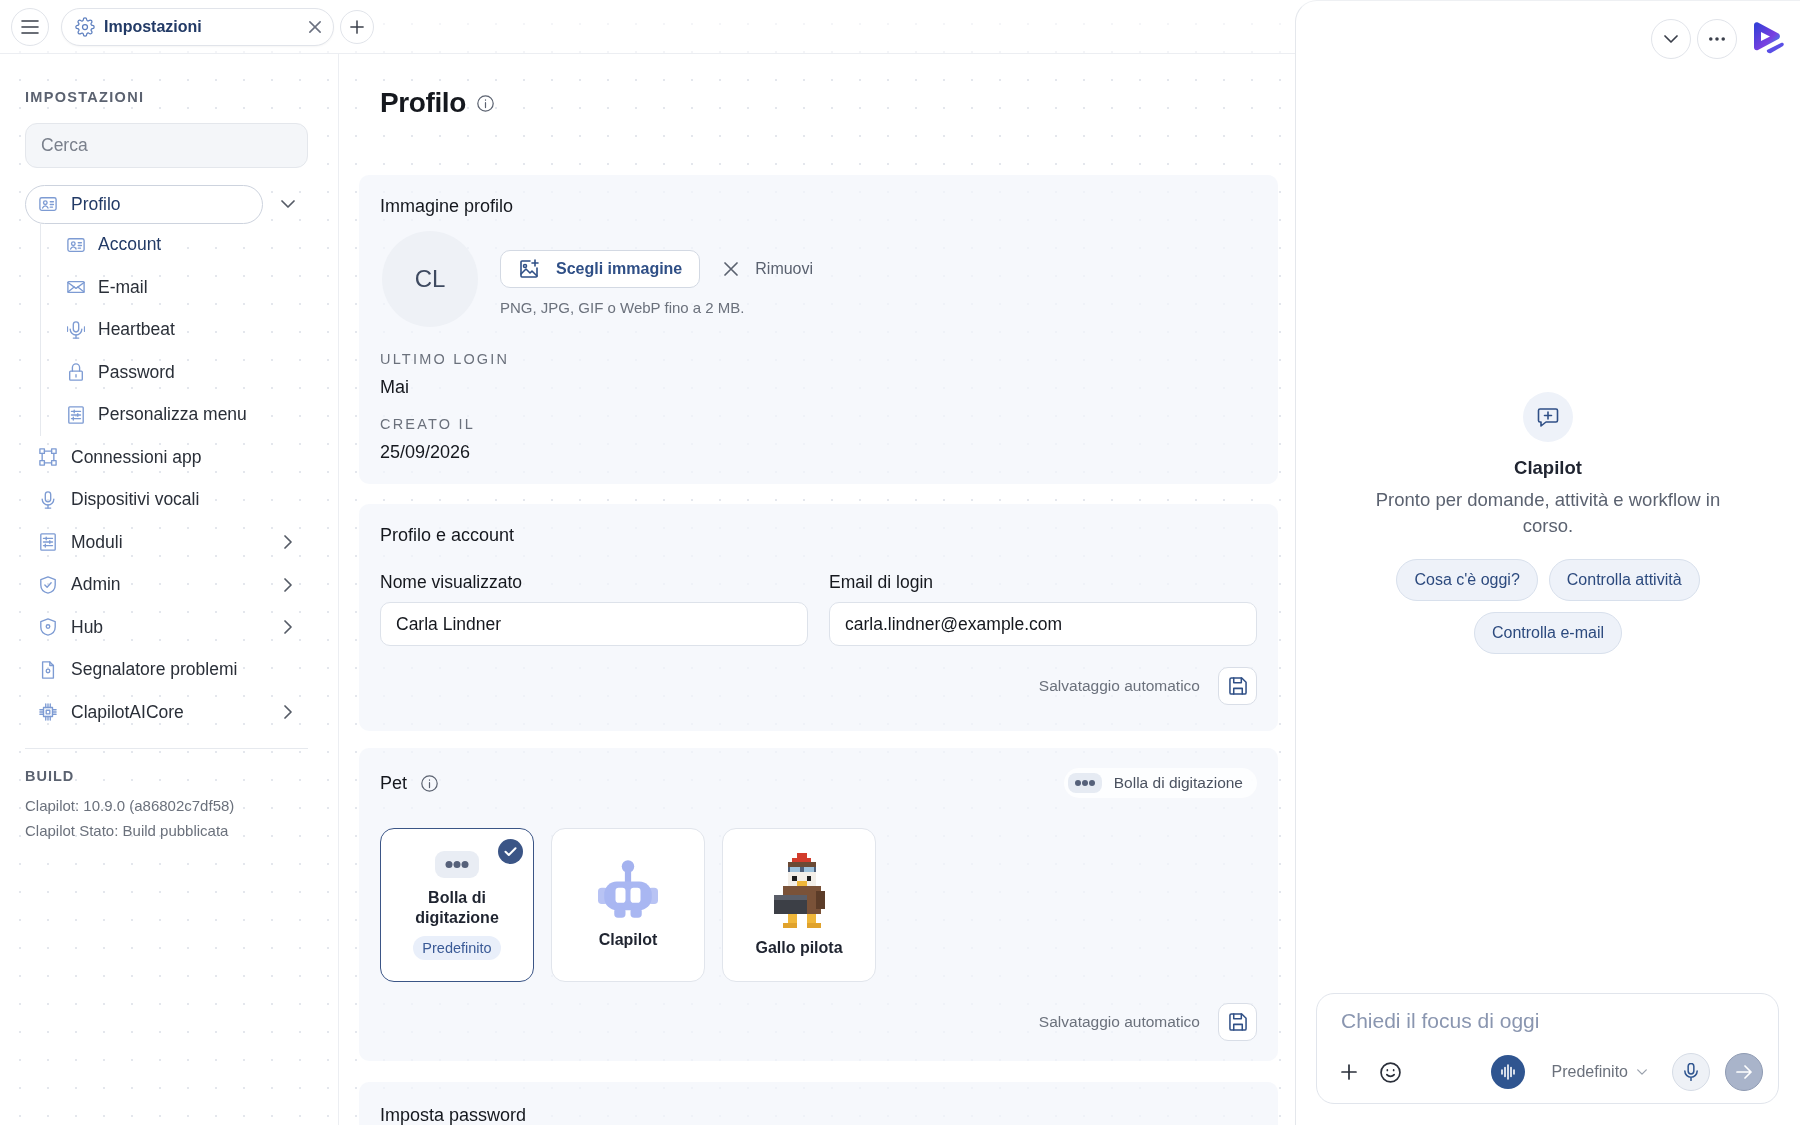 The height and width of the screenshot is (1125, 1800). Describe the element at coordinates (174, 372) in the screenshot. I see `sidebar-subitem: Password` at that location.